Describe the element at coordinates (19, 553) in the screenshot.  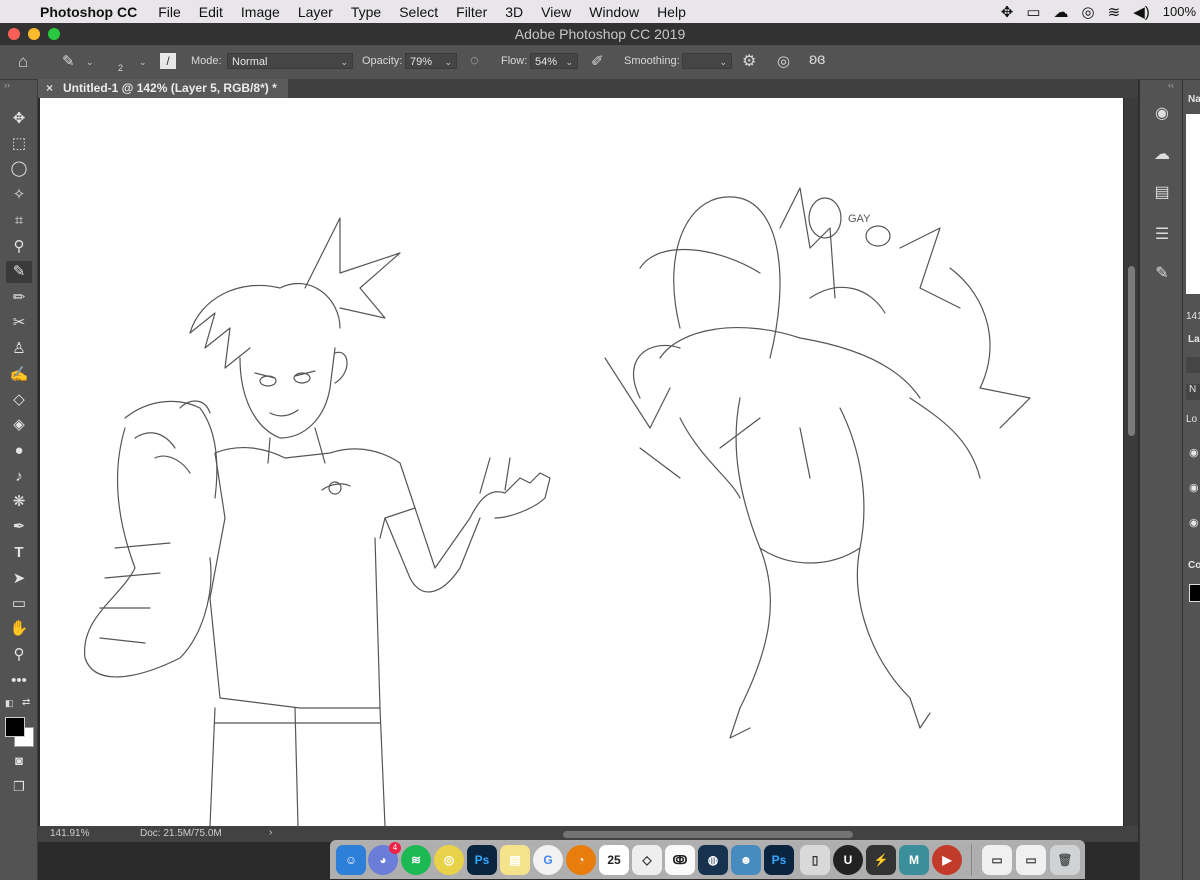
I see `type-tool-icon: T` at that location.